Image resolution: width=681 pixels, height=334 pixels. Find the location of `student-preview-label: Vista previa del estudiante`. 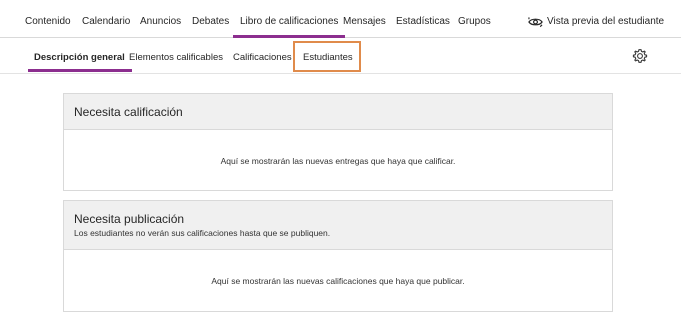

student-preview-label: Vista previa del estudiante is located at coordinates (606, 21).